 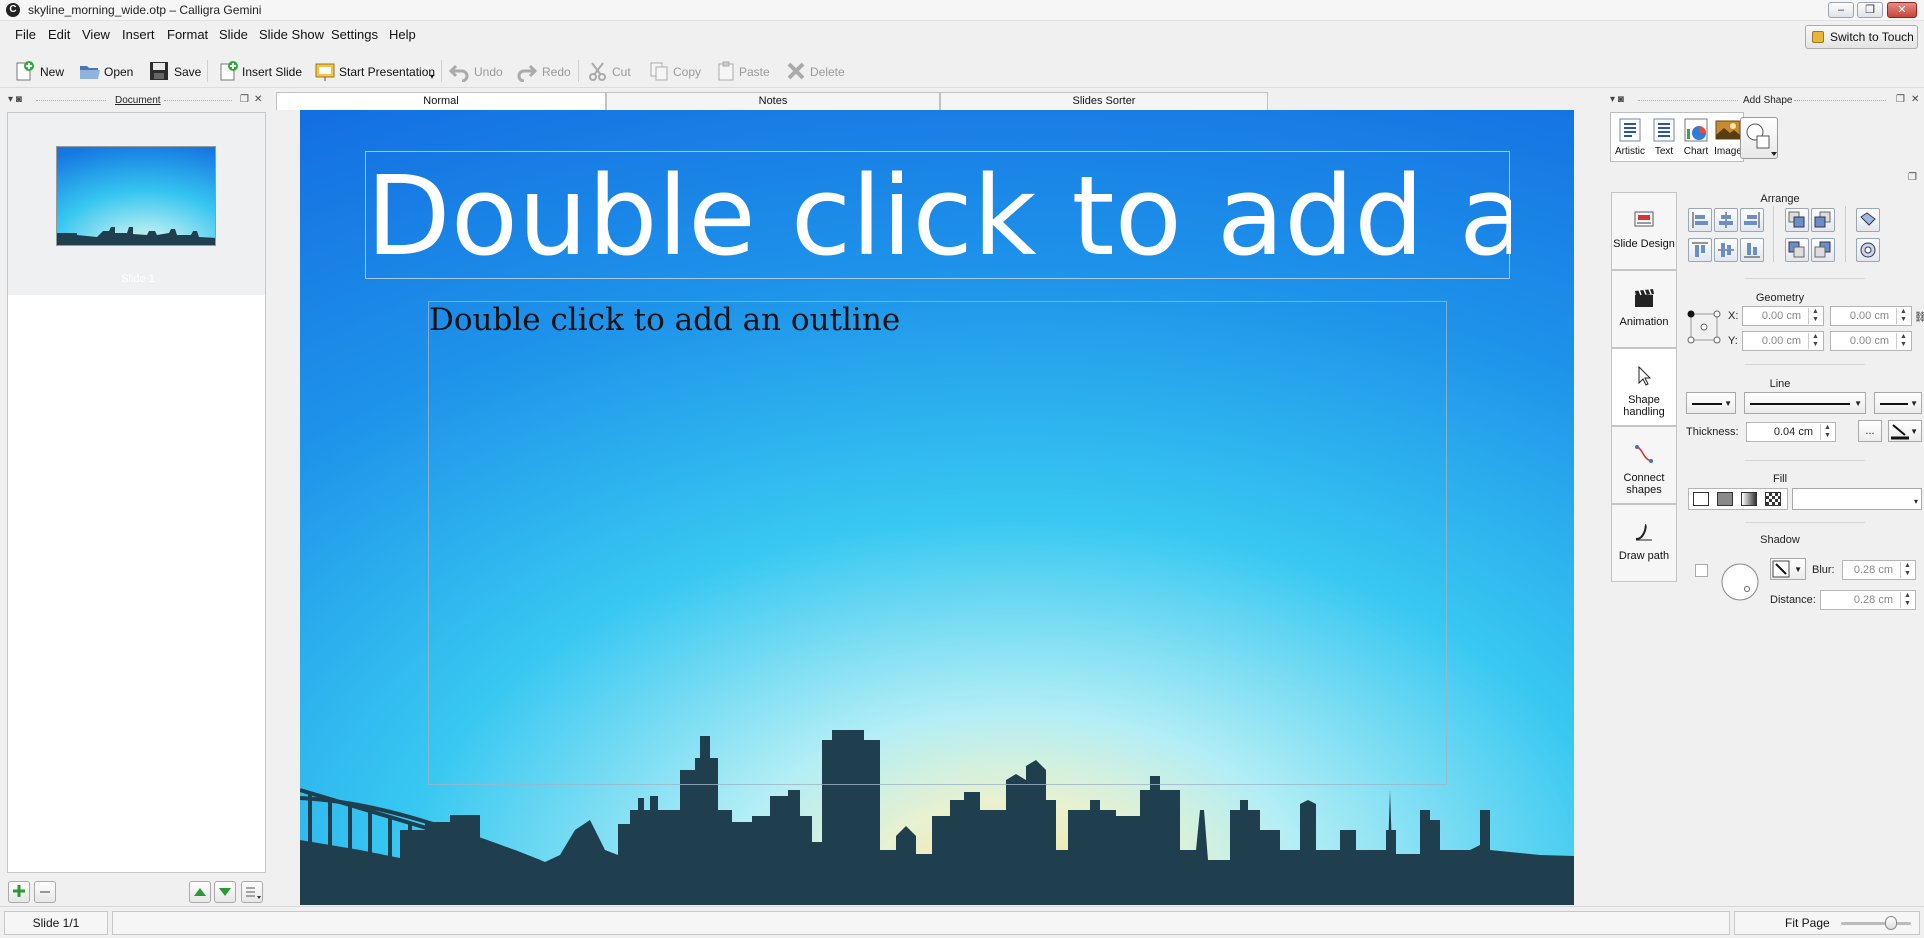 What do you see at coordinates (441, 101) in the screenshot?
I see `tab-normal: Normal` at bounding box center [441, 101].